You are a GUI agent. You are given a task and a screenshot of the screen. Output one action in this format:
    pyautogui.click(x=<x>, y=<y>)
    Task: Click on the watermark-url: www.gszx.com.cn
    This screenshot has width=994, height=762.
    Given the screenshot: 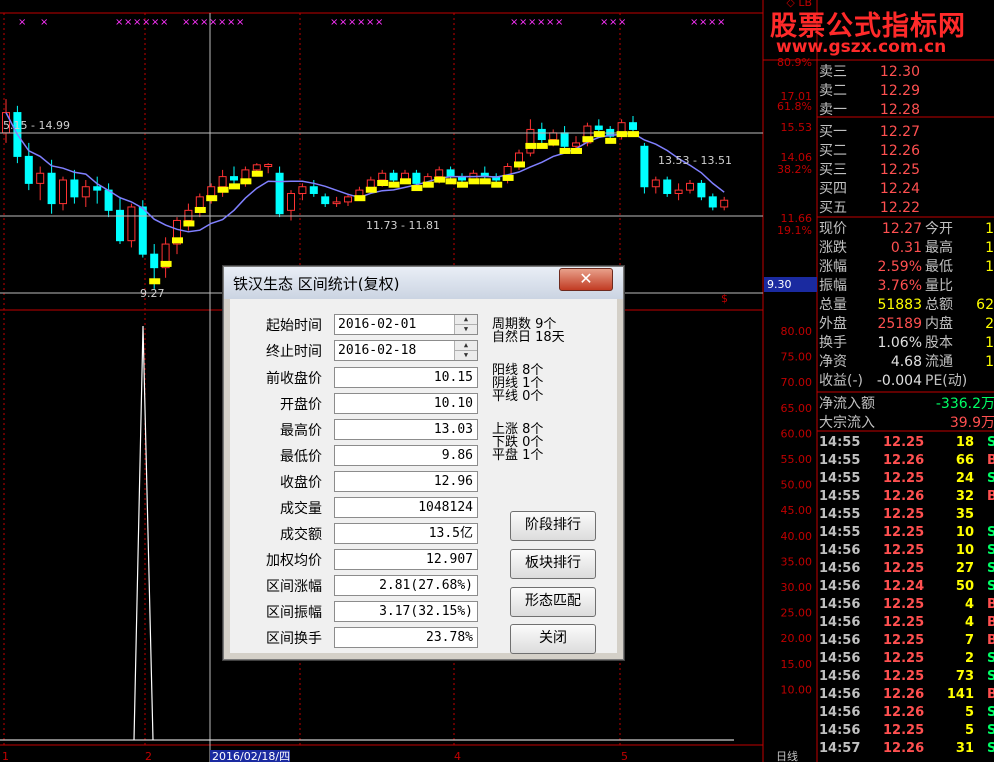 What is the action you would take?
    pyautogui.click(x=861, y=47)
    